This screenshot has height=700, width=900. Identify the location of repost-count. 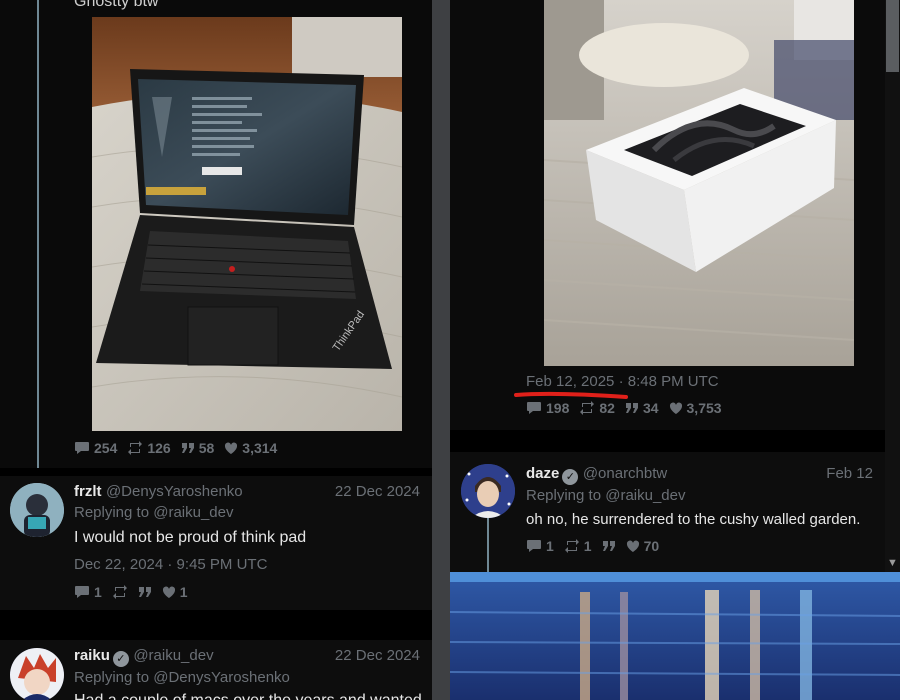
(120, 592).